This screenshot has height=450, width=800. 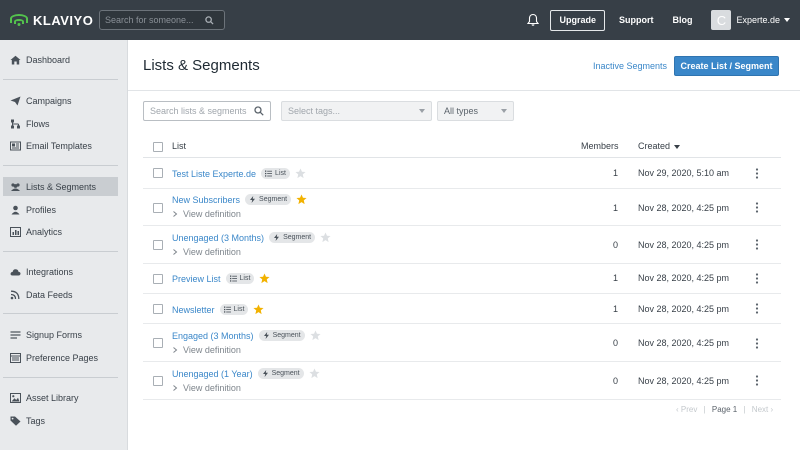 I want to click on sidebar-item-integrations: Integrations, so click(x=60, y=271).